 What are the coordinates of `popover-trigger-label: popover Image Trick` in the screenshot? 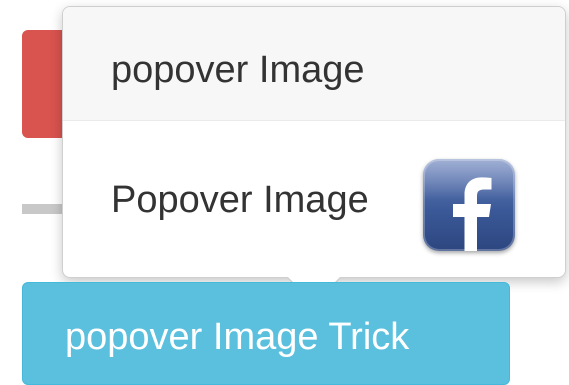 It's located at (237, 337).